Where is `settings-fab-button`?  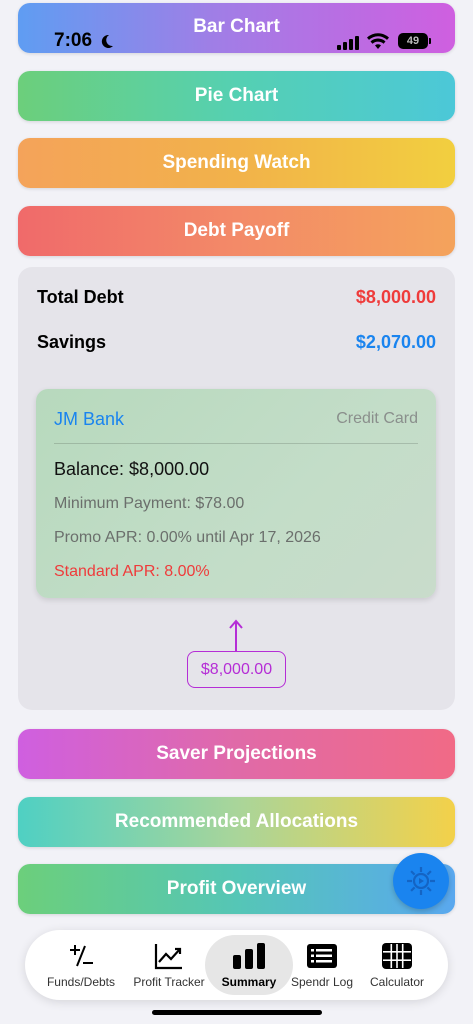 settings-fab-button is located at coordinates (421, 881).